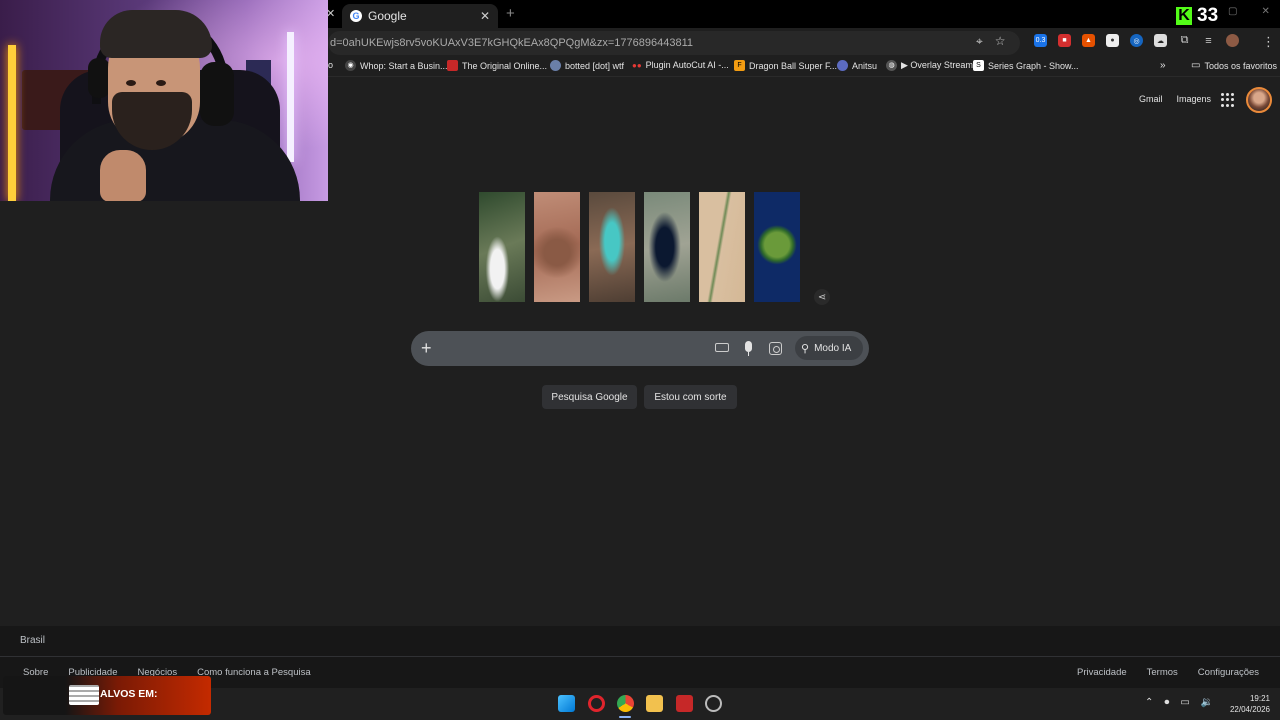 Image resolution: width=1280 pixels, height=720 pixels. What do you see at coordinates (1207, 702) in the screenshot?
I see `tray-volume-icon: 🔉` at bounding box center [1207, 702].